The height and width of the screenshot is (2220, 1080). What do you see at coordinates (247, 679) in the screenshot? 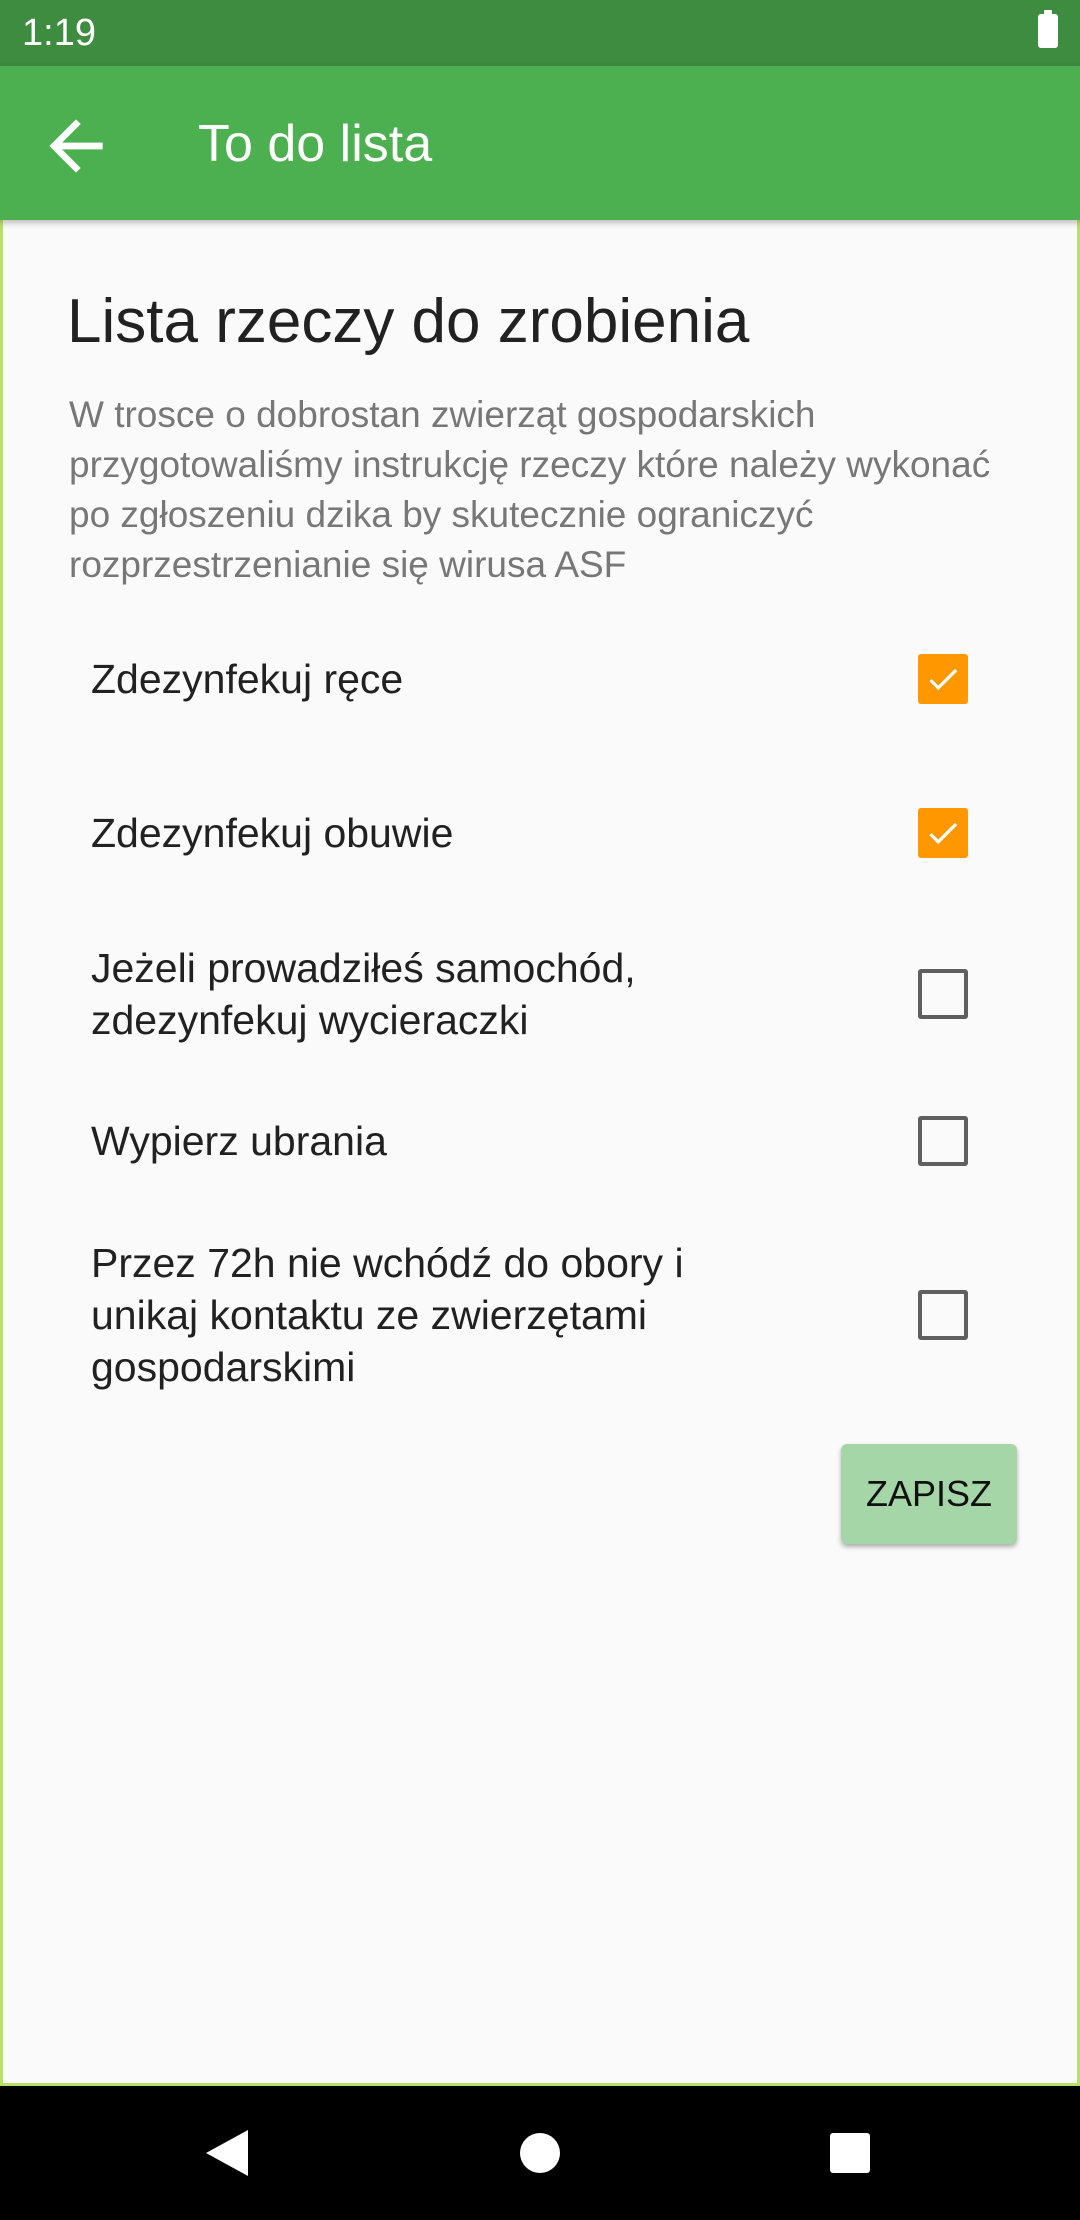
I see `task-label: Zdezynfekuj ręce` at bounding box center [247, 679].